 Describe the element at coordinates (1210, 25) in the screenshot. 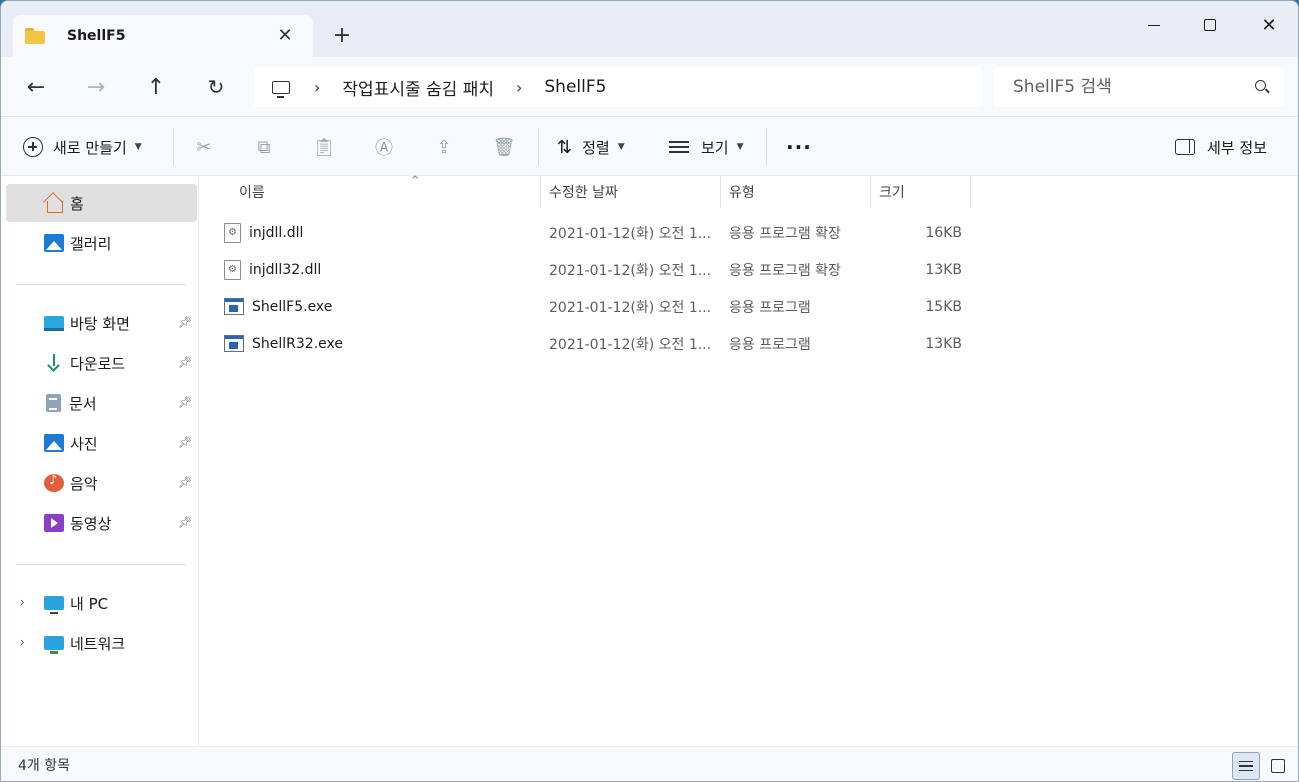

I see `maximize-button` at that location.